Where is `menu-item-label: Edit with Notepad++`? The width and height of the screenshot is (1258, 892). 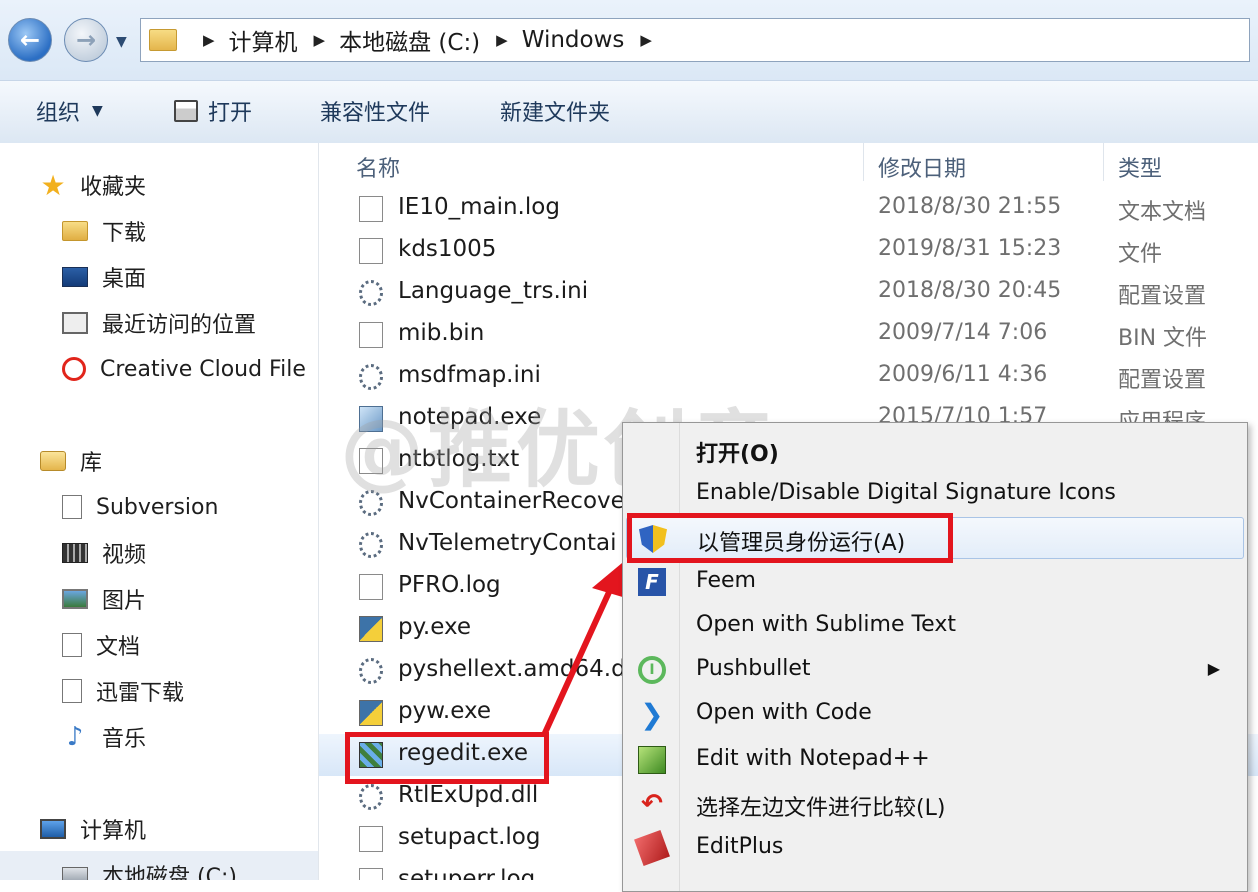 menu-item-label: Edit with Notepad++ is located at coordinates (813, 758).